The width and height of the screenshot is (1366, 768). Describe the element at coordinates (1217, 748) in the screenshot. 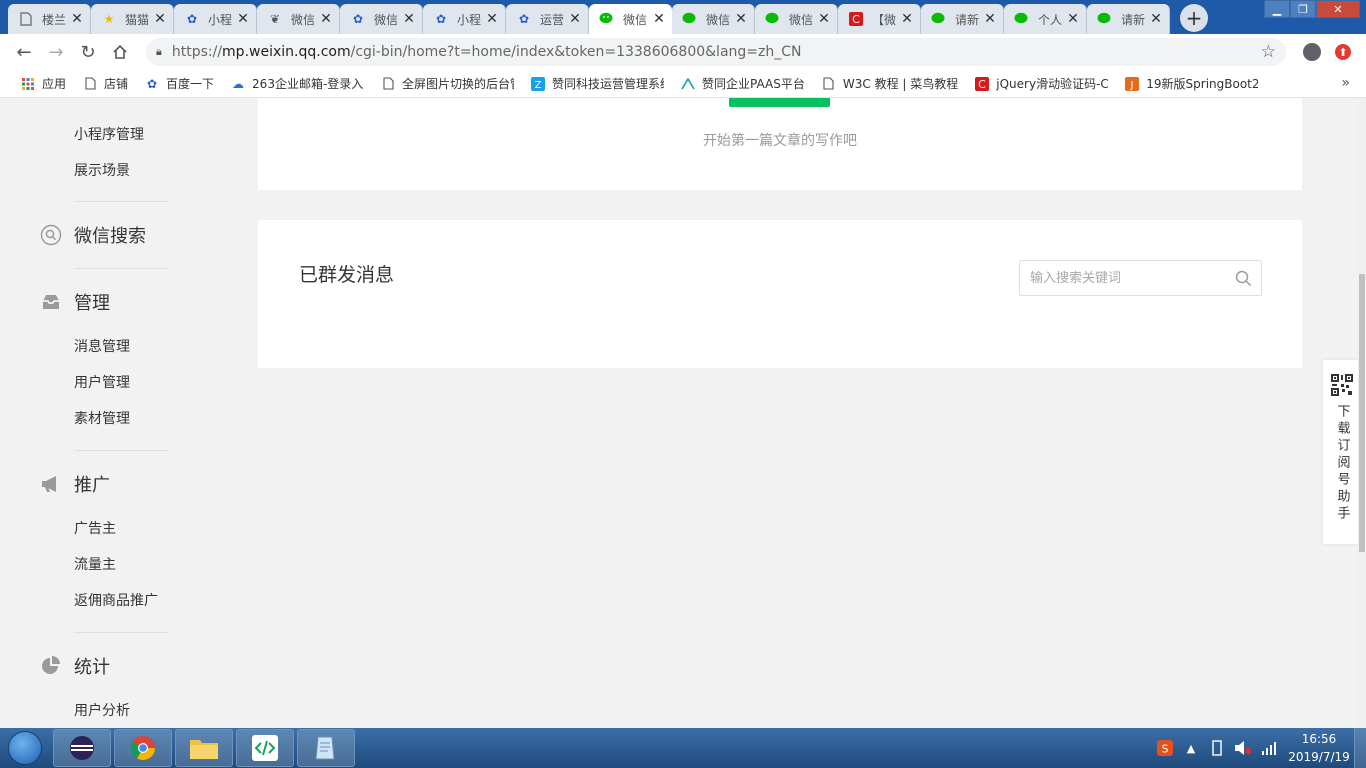

I see `device-icon` at that location.